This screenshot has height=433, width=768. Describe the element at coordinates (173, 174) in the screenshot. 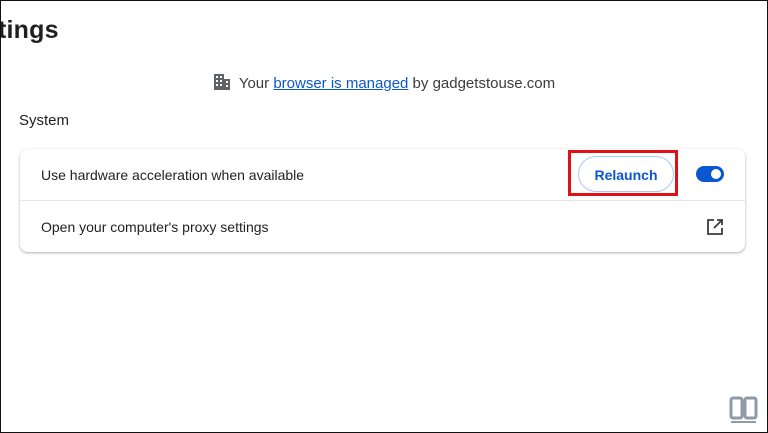

I see `hardware-acceleration-label: Use hardware acceleration when available` at that location.